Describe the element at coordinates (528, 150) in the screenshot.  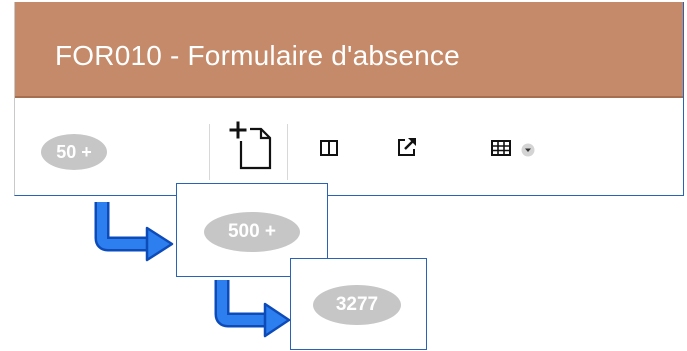
I see `chevron-down-icon` at that location.